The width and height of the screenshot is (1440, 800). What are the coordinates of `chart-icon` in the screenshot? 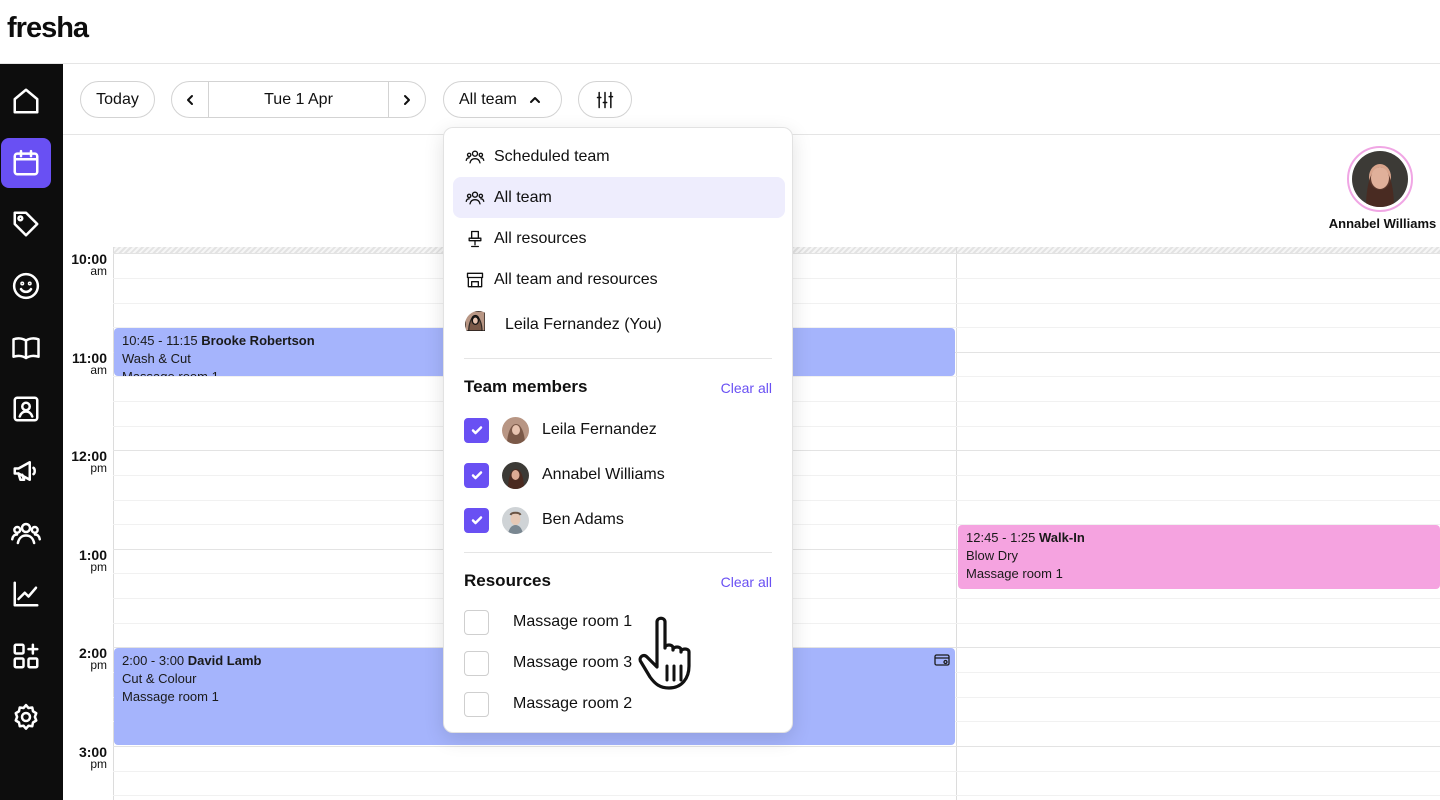 It's located at (26, 594).